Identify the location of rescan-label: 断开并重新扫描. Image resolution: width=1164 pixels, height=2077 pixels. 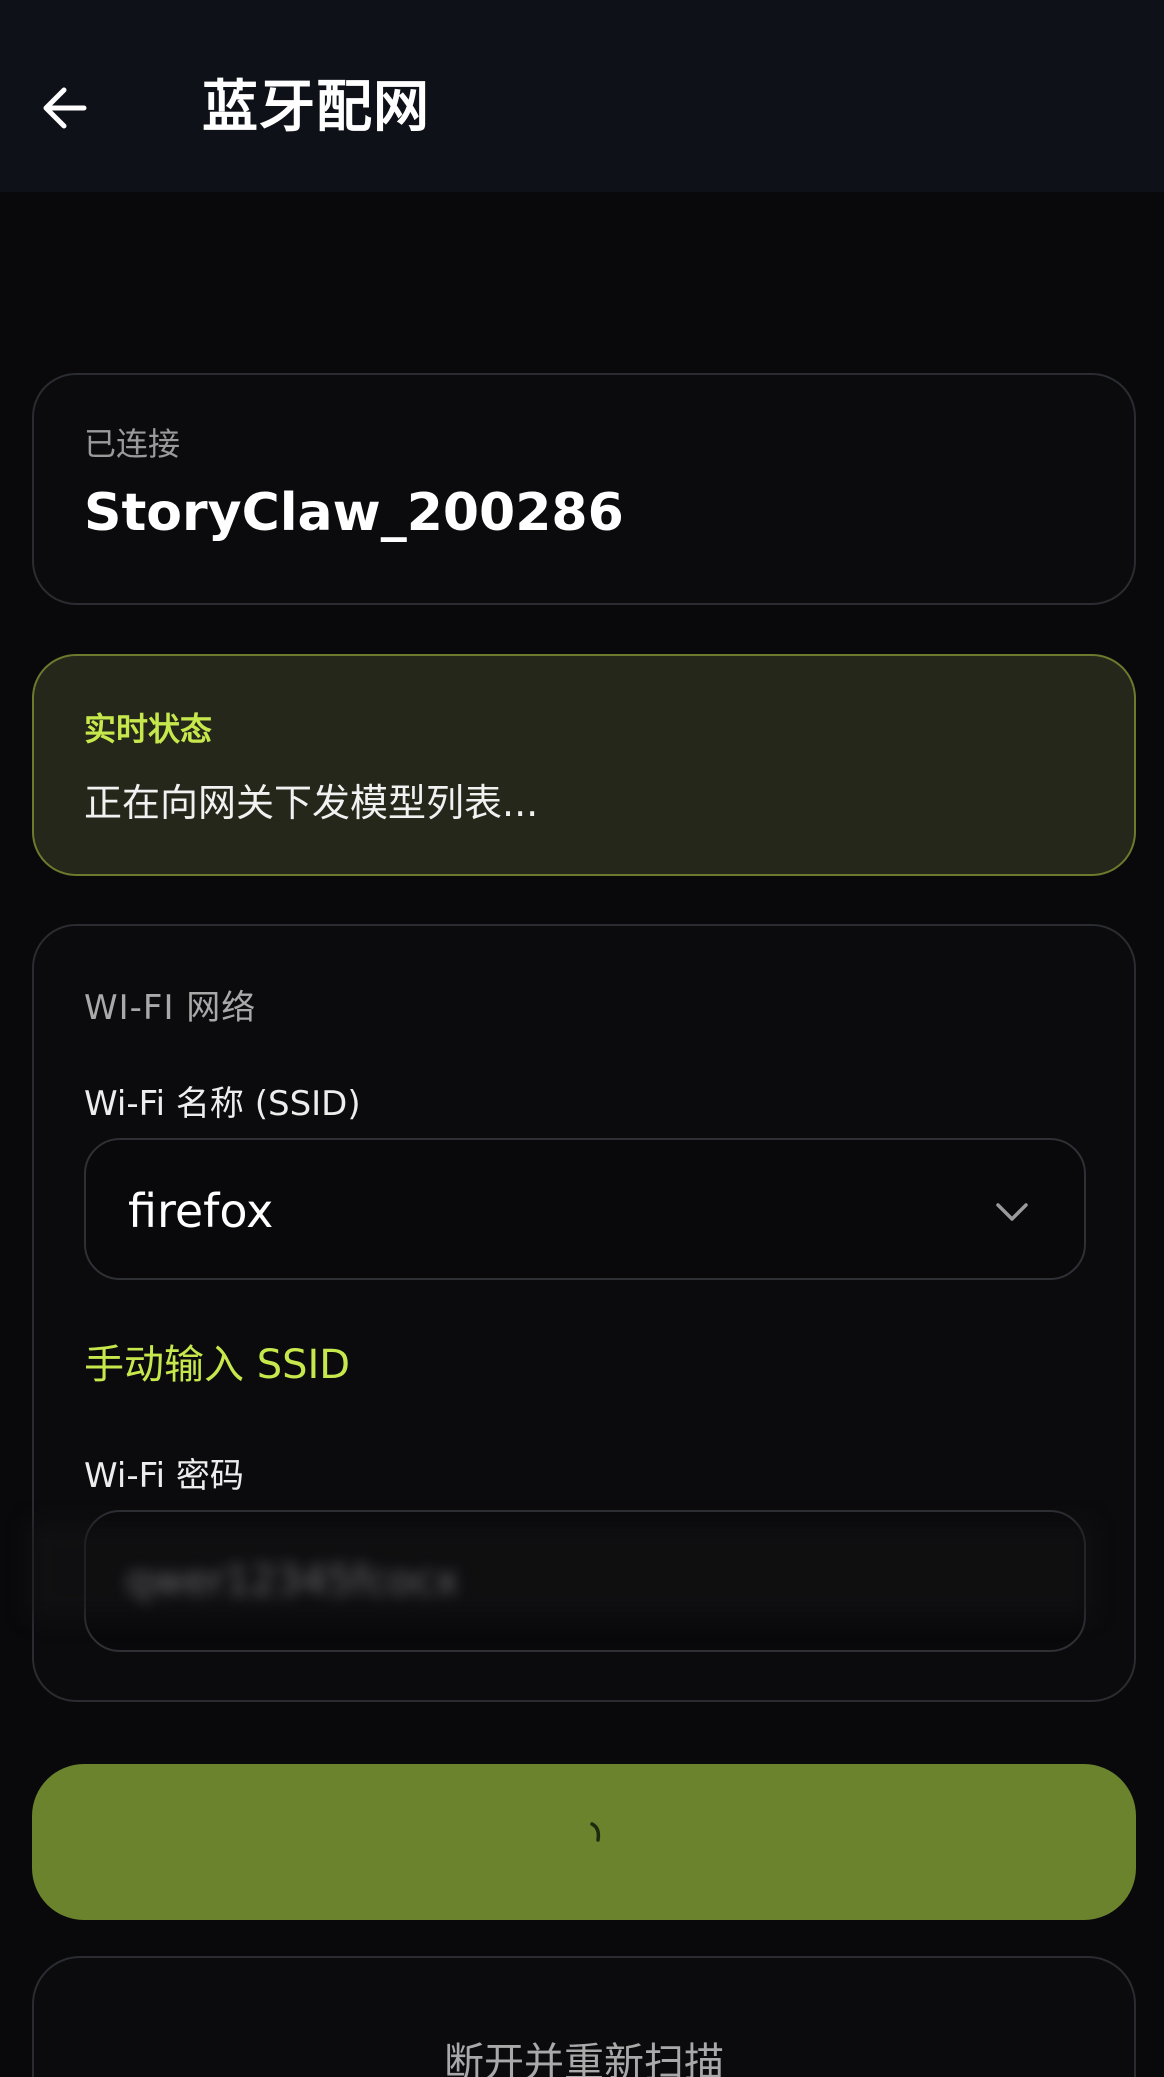
(584, 2058).